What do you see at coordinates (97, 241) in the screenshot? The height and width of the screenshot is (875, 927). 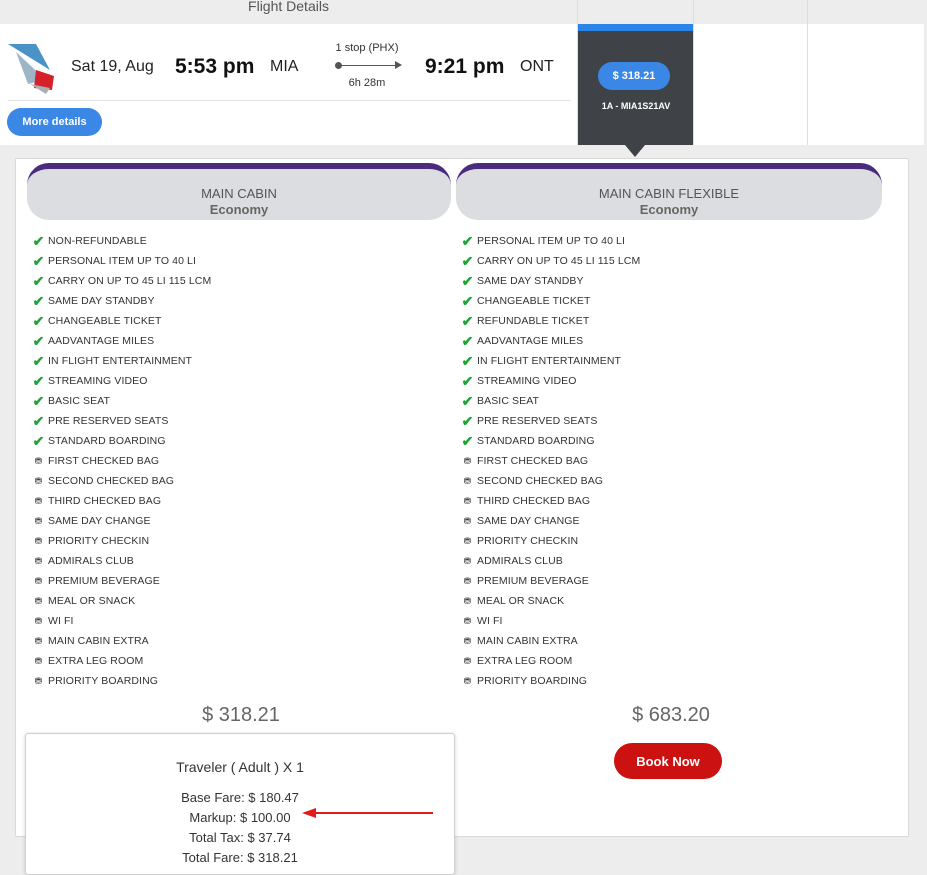 I see `feature-label: NON-REFUNDABLE` at bounding box center [97, 241].